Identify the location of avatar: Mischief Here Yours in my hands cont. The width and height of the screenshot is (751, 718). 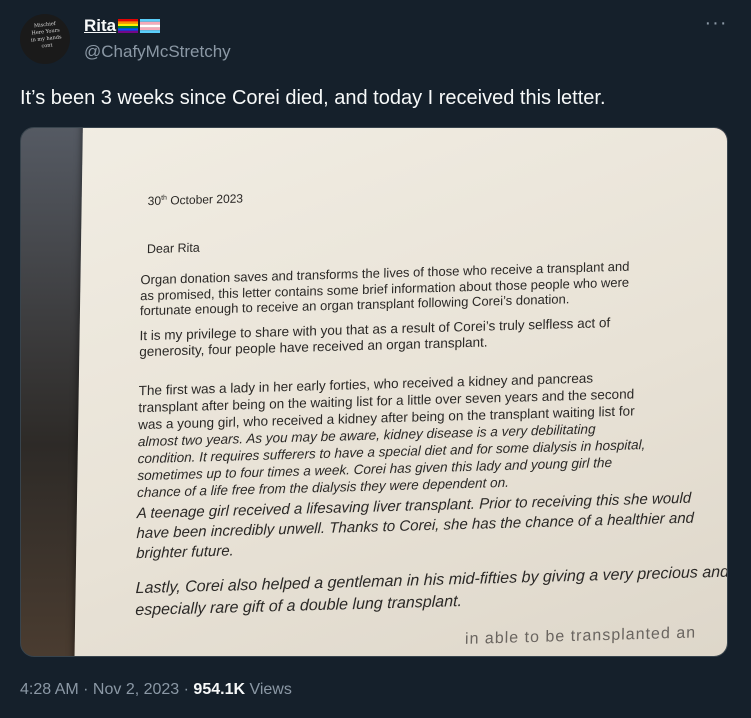
(45, 39).